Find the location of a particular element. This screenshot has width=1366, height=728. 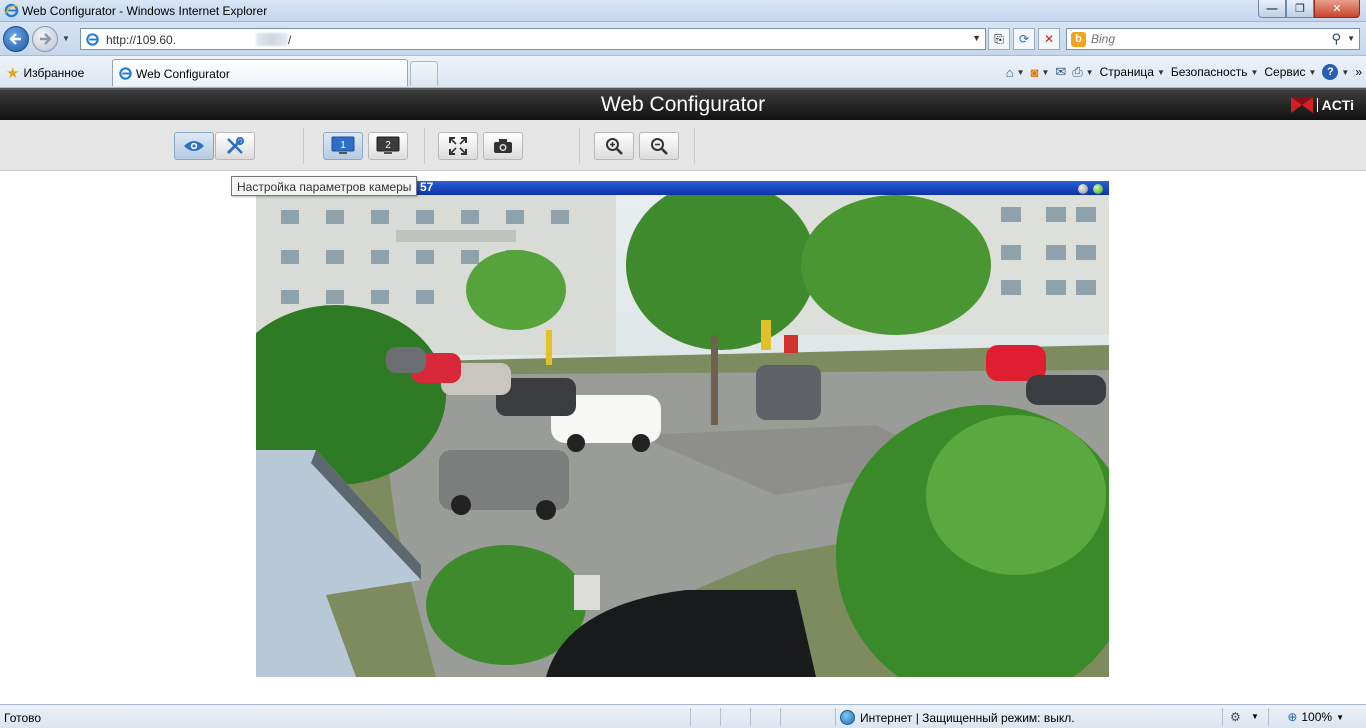

window-controls: — ❐ ✕ is located at coordinates (1309, 10).